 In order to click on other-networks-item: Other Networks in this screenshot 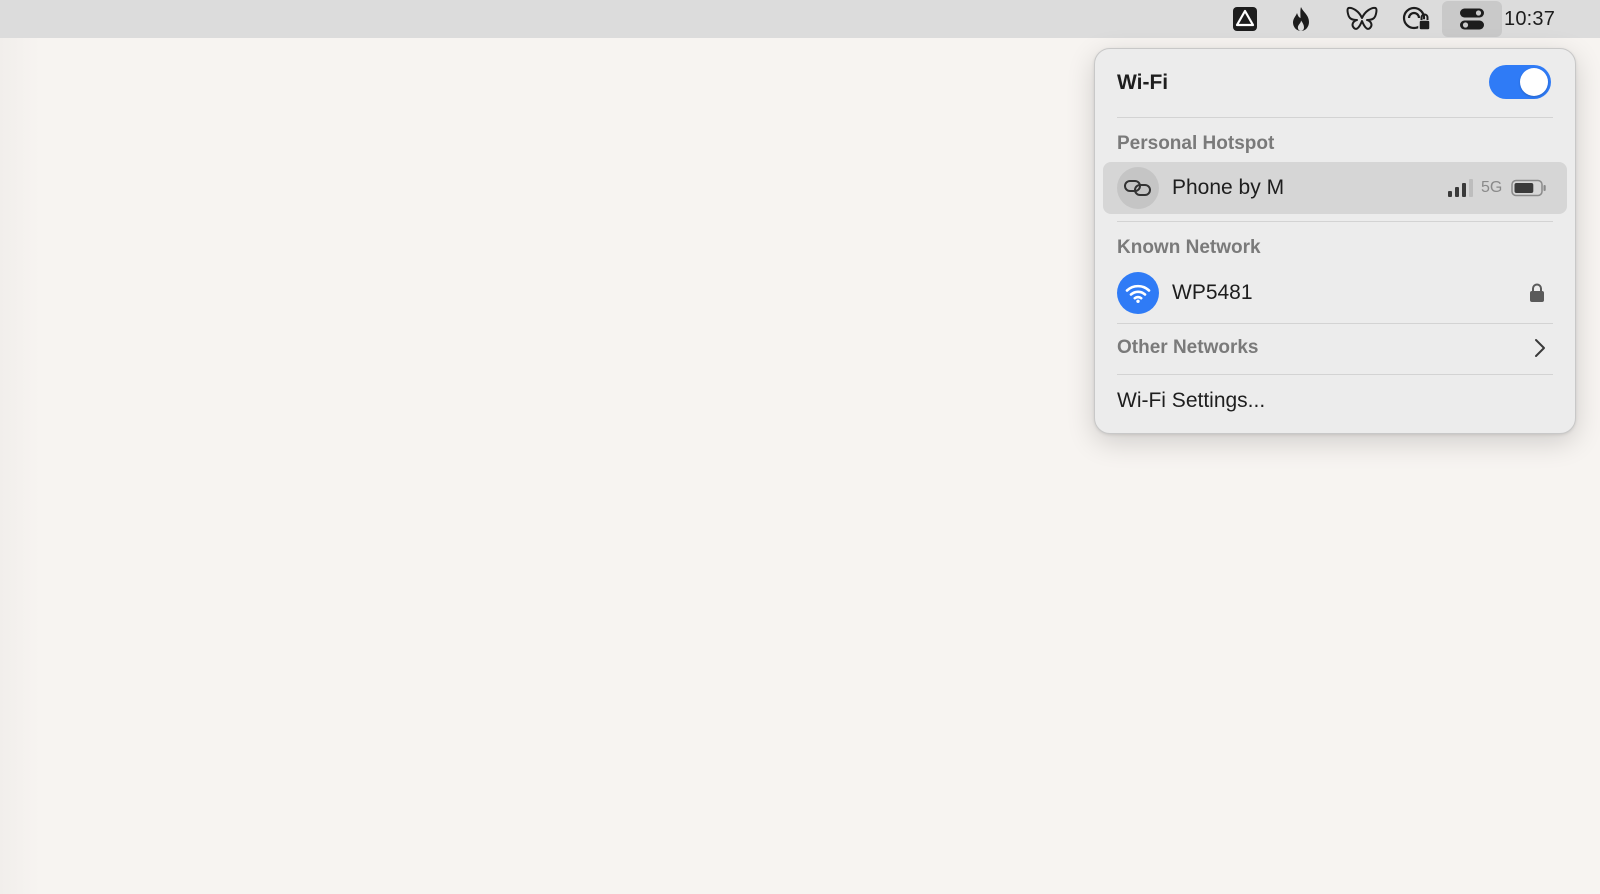, I will do `click(1335, 348)`.